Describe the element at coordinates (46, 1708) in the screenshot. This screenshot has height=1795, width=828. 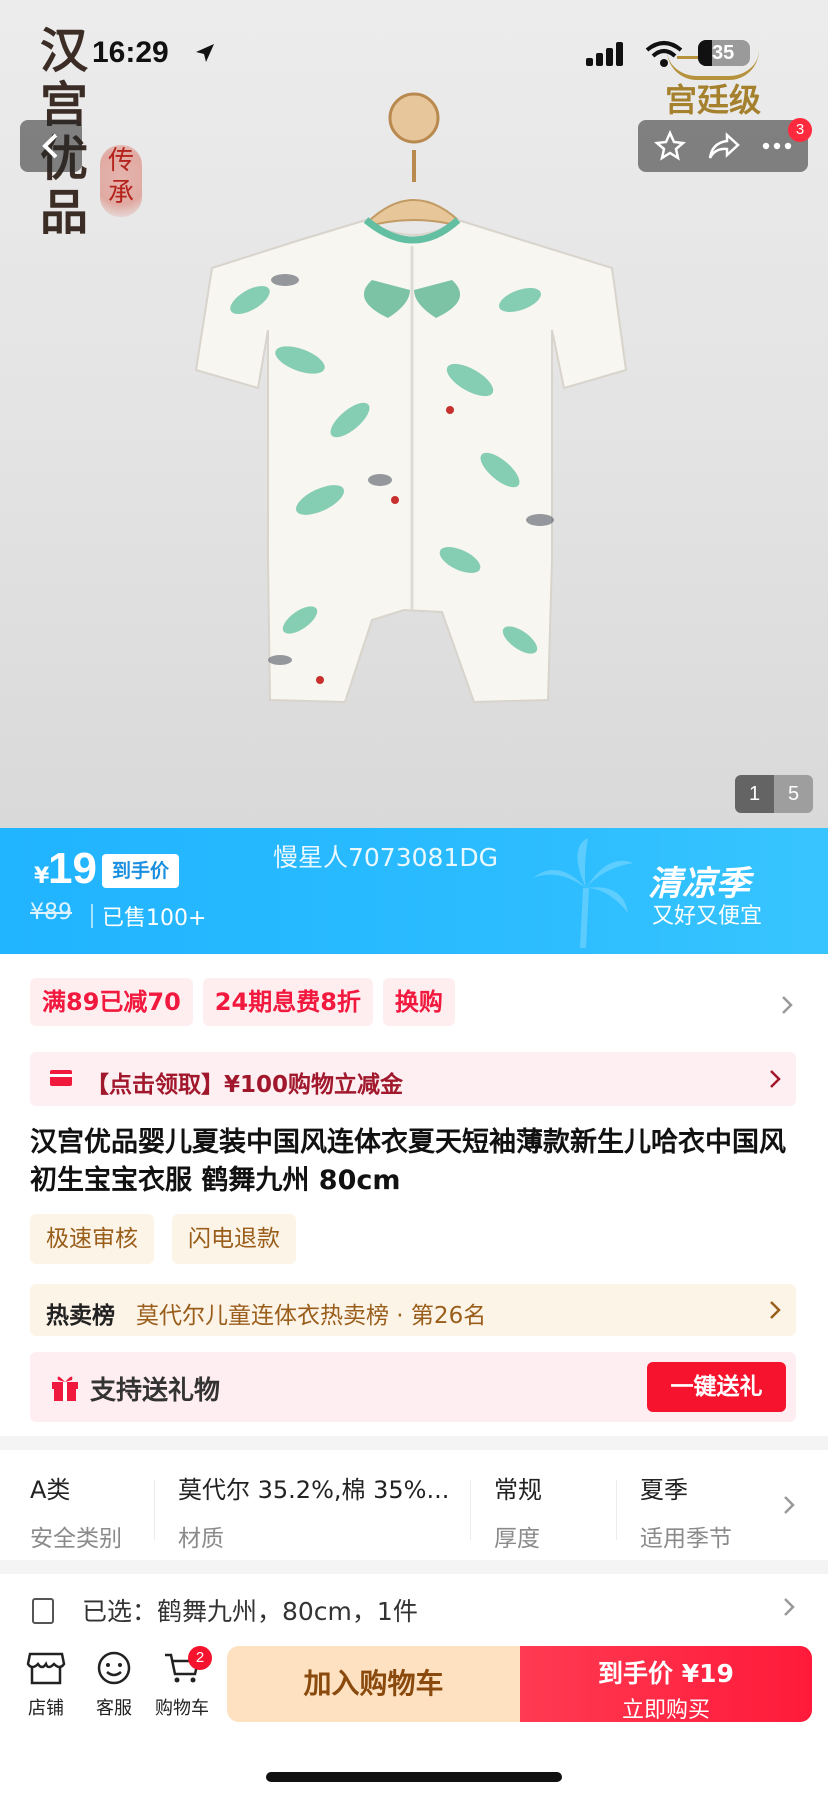
I see `store-label: 店铺` at that location.